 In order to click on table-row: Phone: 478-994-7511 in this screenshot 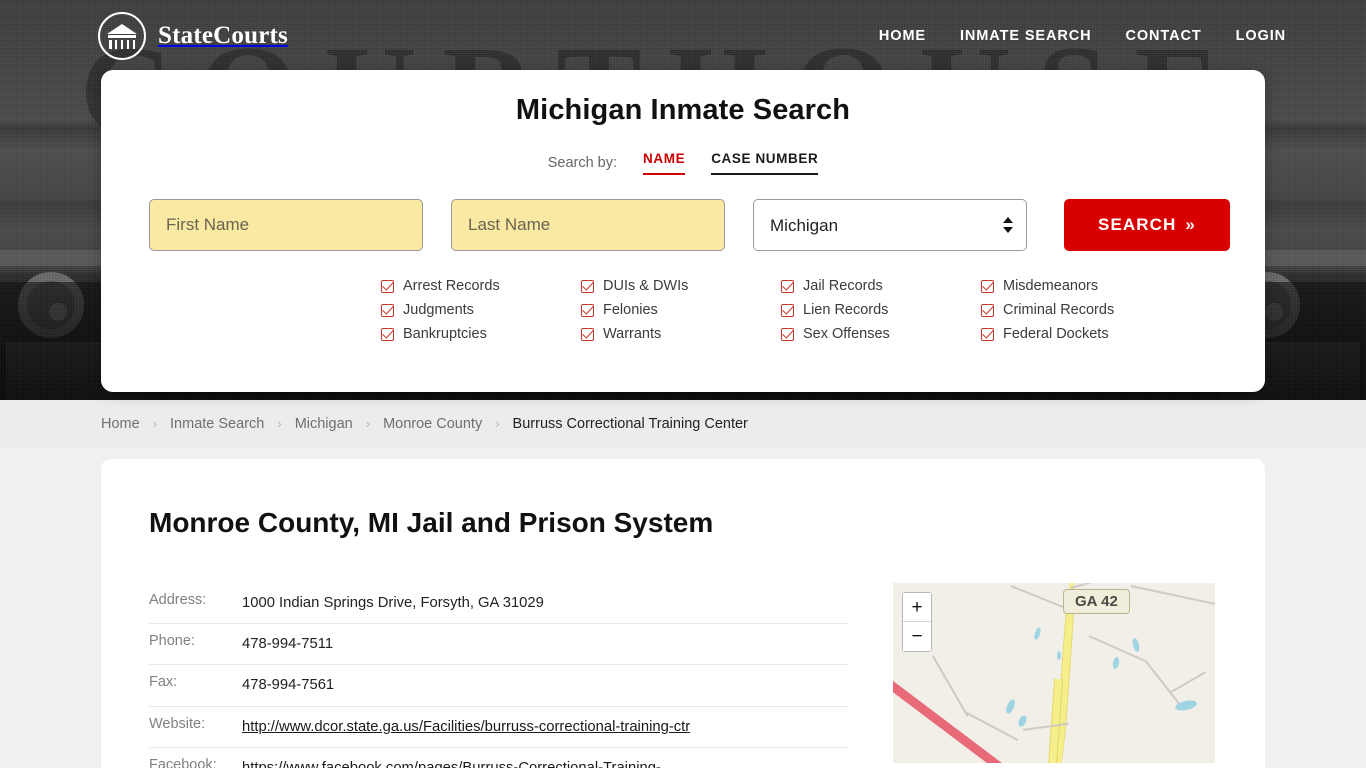, I will do `click(499, 645)`.